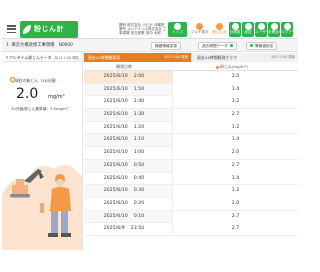 This screenshot has height=272, width=320. What do you see at coordinates (139, 178) in the screenshot?
I see `row-time: 0:40` at bounding box center [139, 178].